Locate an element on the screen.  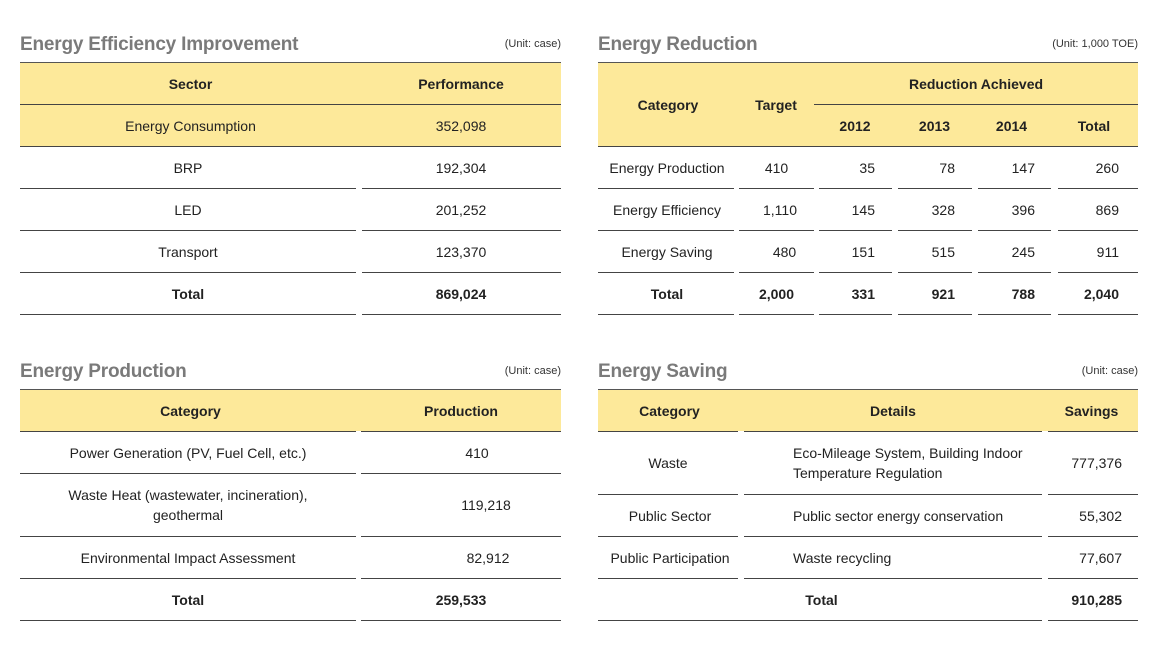
header-reduction-achieved: Reduction Achieved is located at coordinates (976, 83).